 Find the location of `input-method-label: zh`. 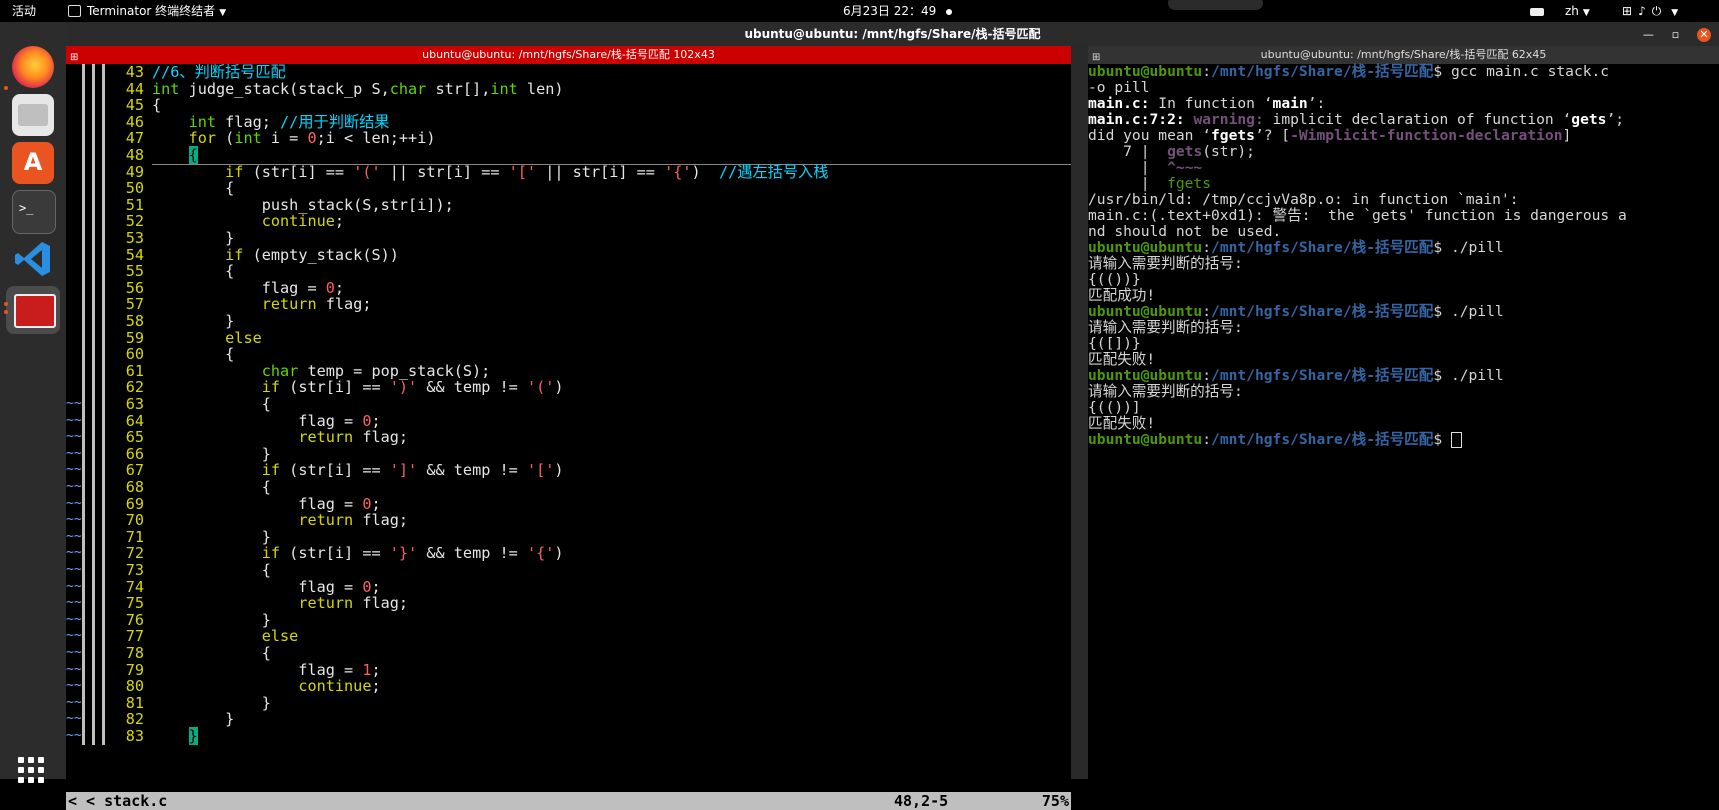

input-method-label: zh is located at coordinates (1572, 11).